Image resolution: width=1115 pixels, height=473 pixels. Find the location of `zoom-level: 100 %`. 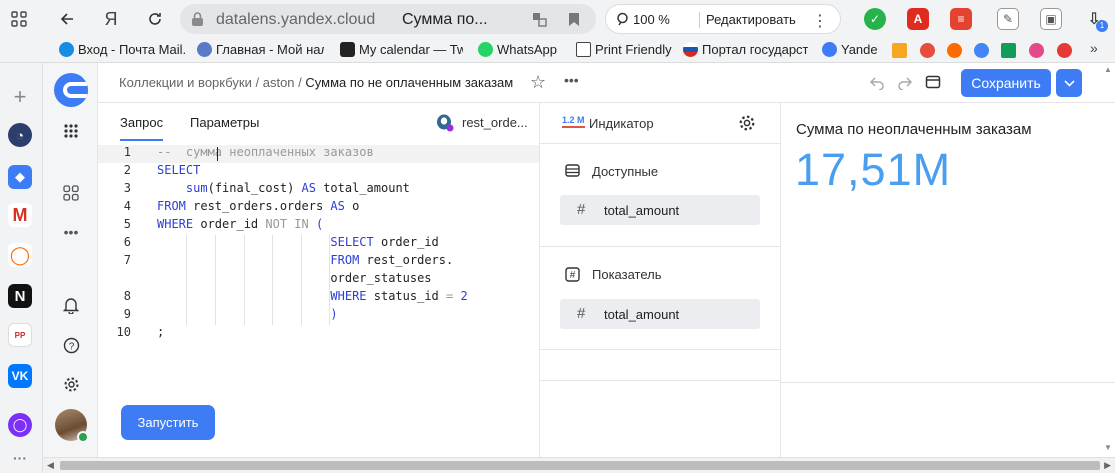

zoom-level: 100 % is located at coordinates (651, 19).